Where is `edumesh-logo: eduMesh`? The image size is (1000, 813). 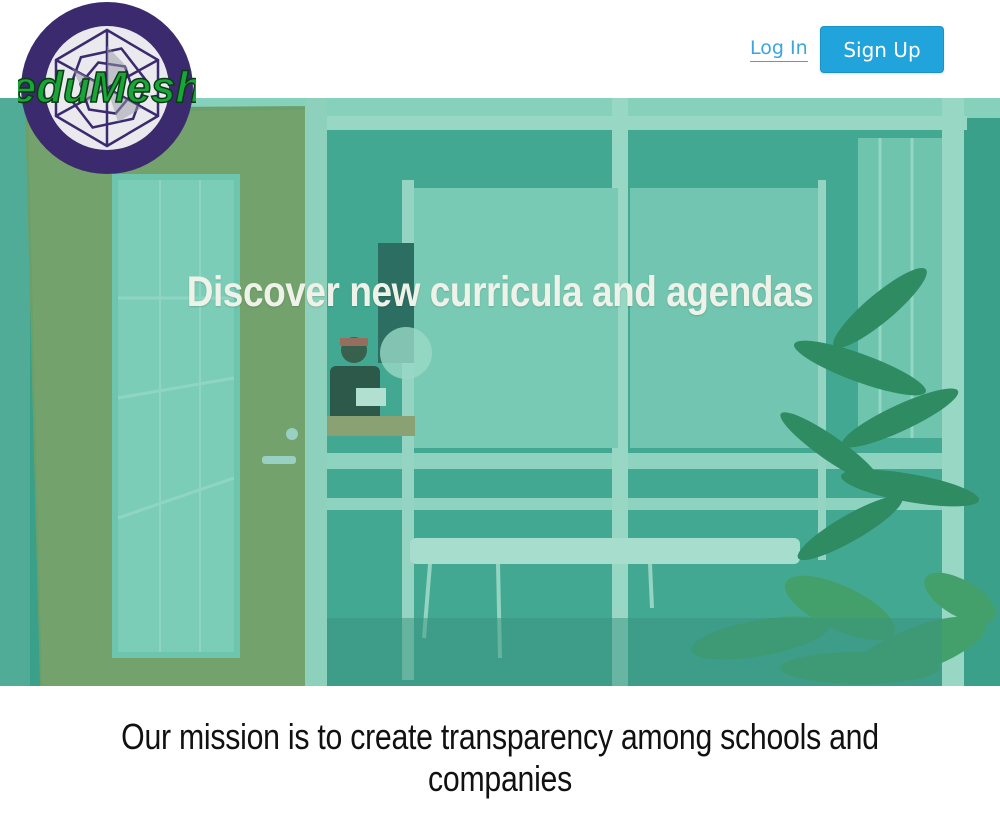
edumesh-logo: eduMesh is located at coordinates (107, 88).